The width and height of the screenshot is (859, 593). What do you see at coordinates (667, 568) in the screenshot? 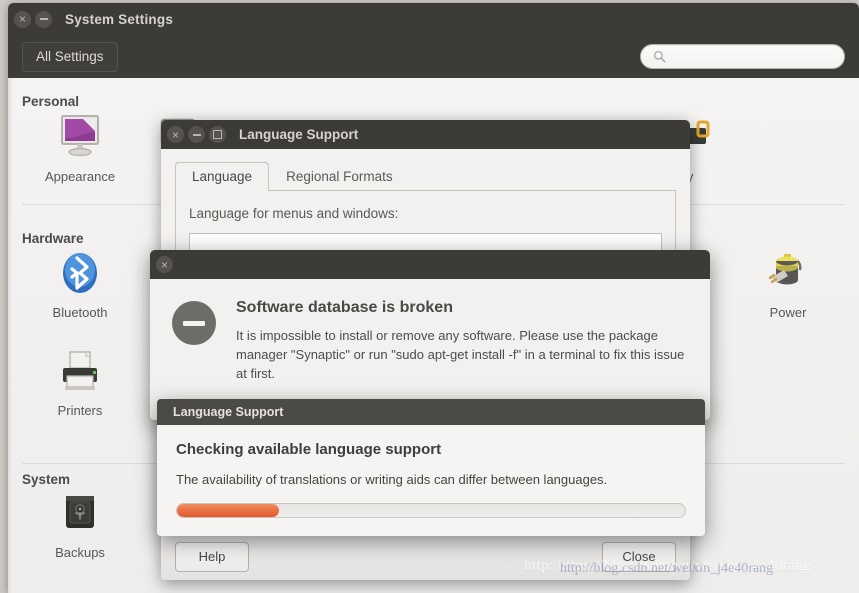
I see `watermark-text-front: http://blog.csdn.net/weixin_j4e40rang` at bounding box center [667, 568].